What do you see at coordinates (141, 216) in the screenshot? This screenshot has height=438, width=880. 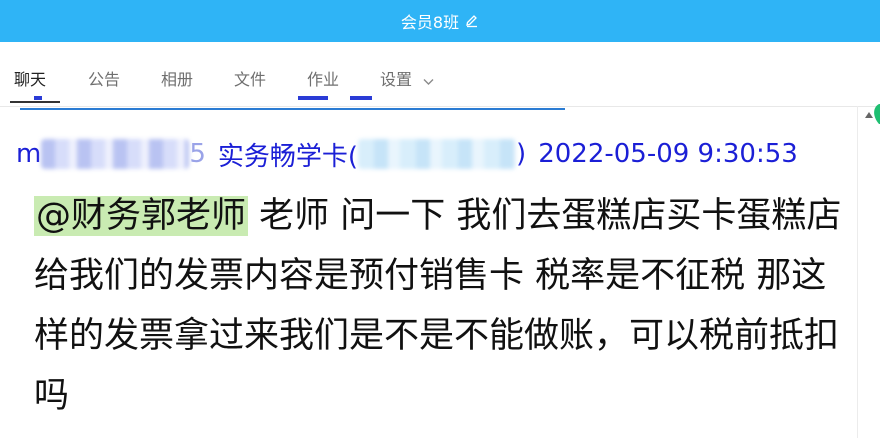 I see `mention-tag: @财务郭老师` at bounding box center [141, 216].